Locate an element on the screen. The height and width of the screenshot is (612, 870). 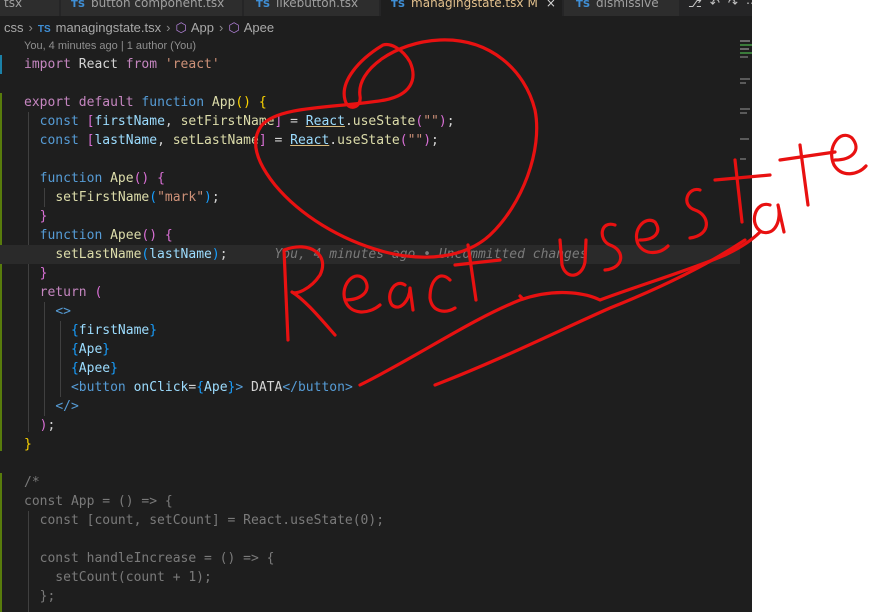
breadcrumb: css › TS managingstate.tsx › ⬡ App › ⬡ Apee is located at coordinates (370, 28).